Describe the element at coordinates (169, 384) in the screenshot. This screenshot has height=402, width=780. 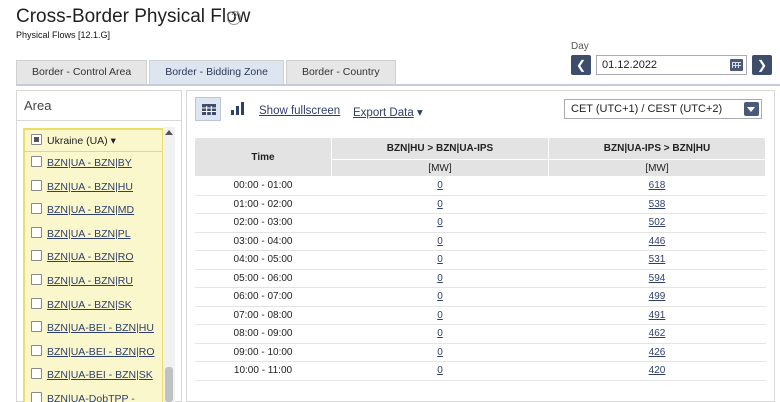
I see `scroll-thumb` at that location.